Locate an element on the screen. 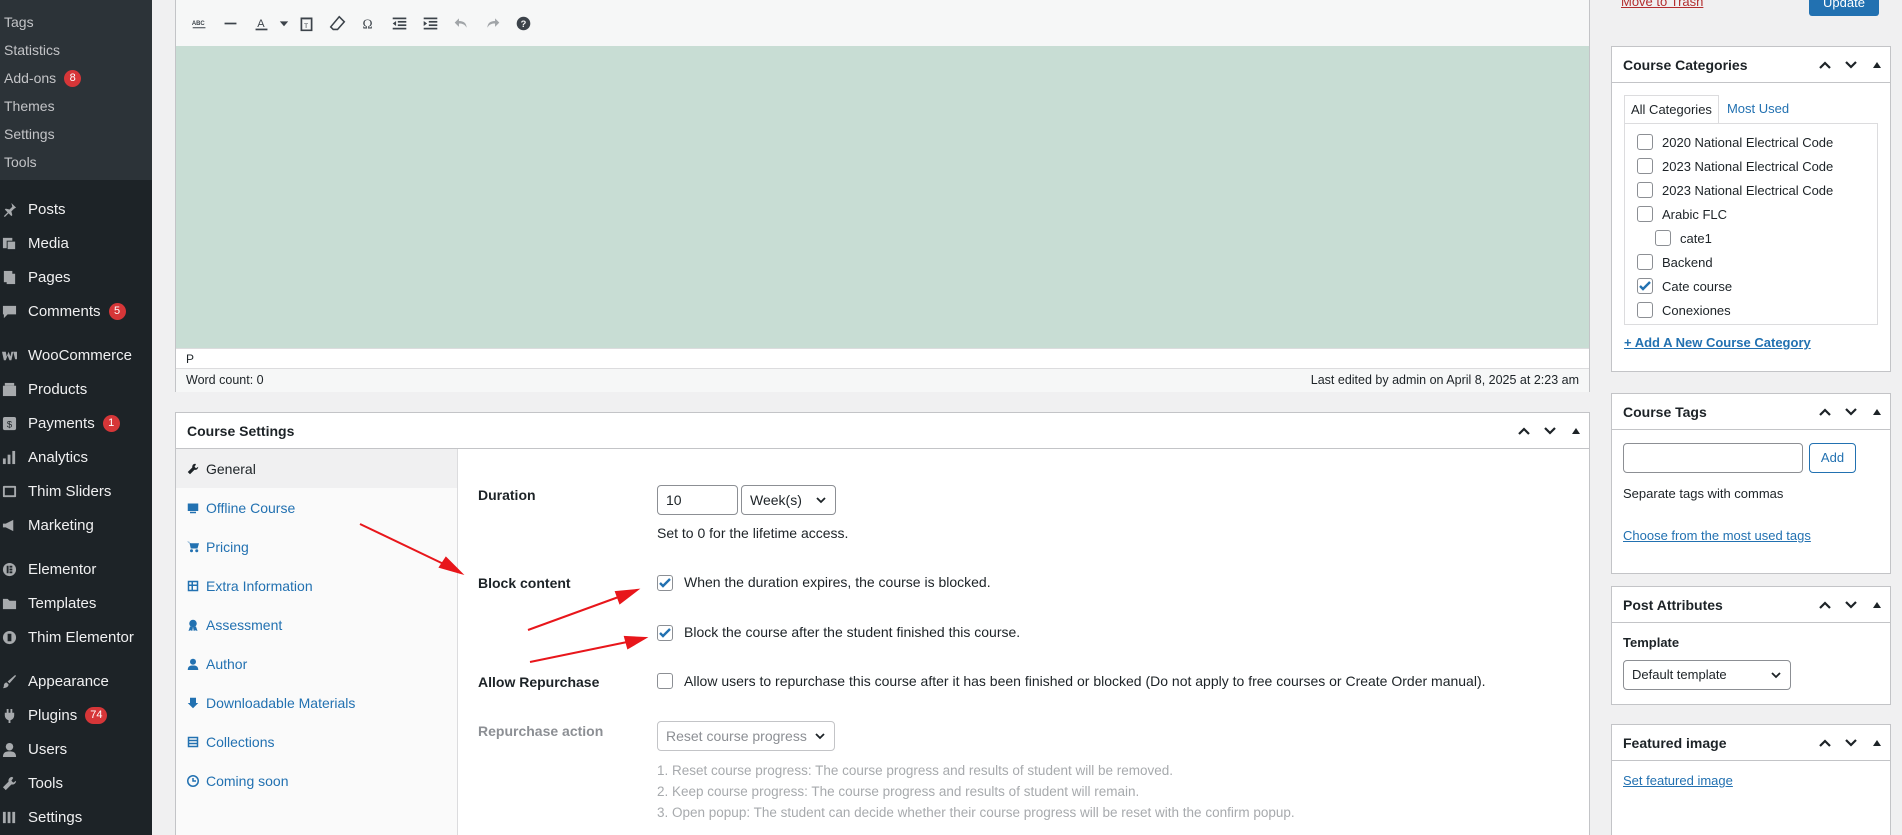  menu-comments: Comments 5 is located at coordinates (76, 311).